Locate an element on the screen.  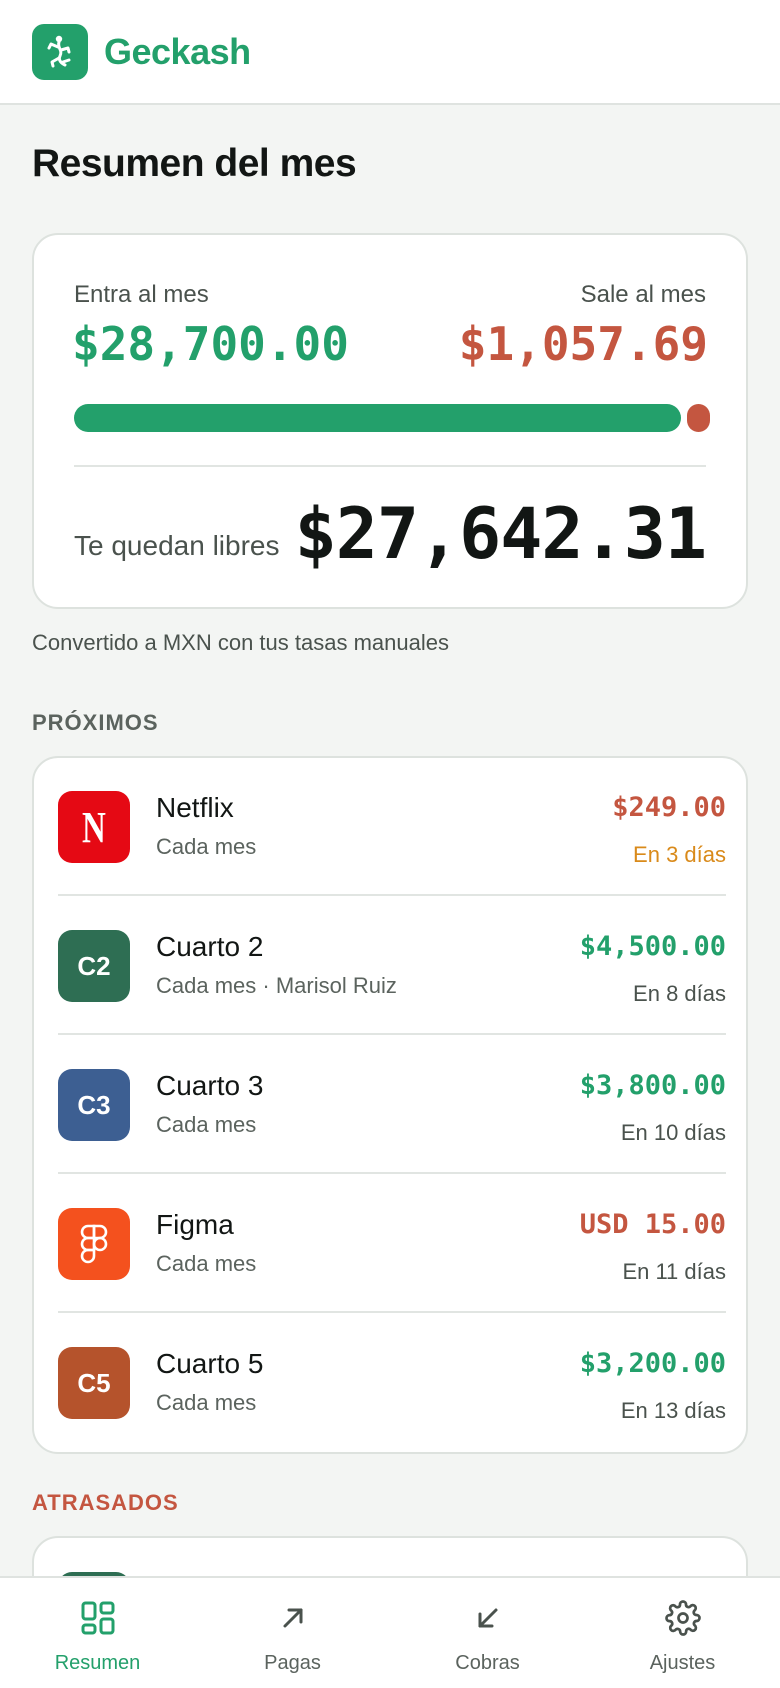
nav-tab-pagas: Pagas is located at coordinates (292, 1633).